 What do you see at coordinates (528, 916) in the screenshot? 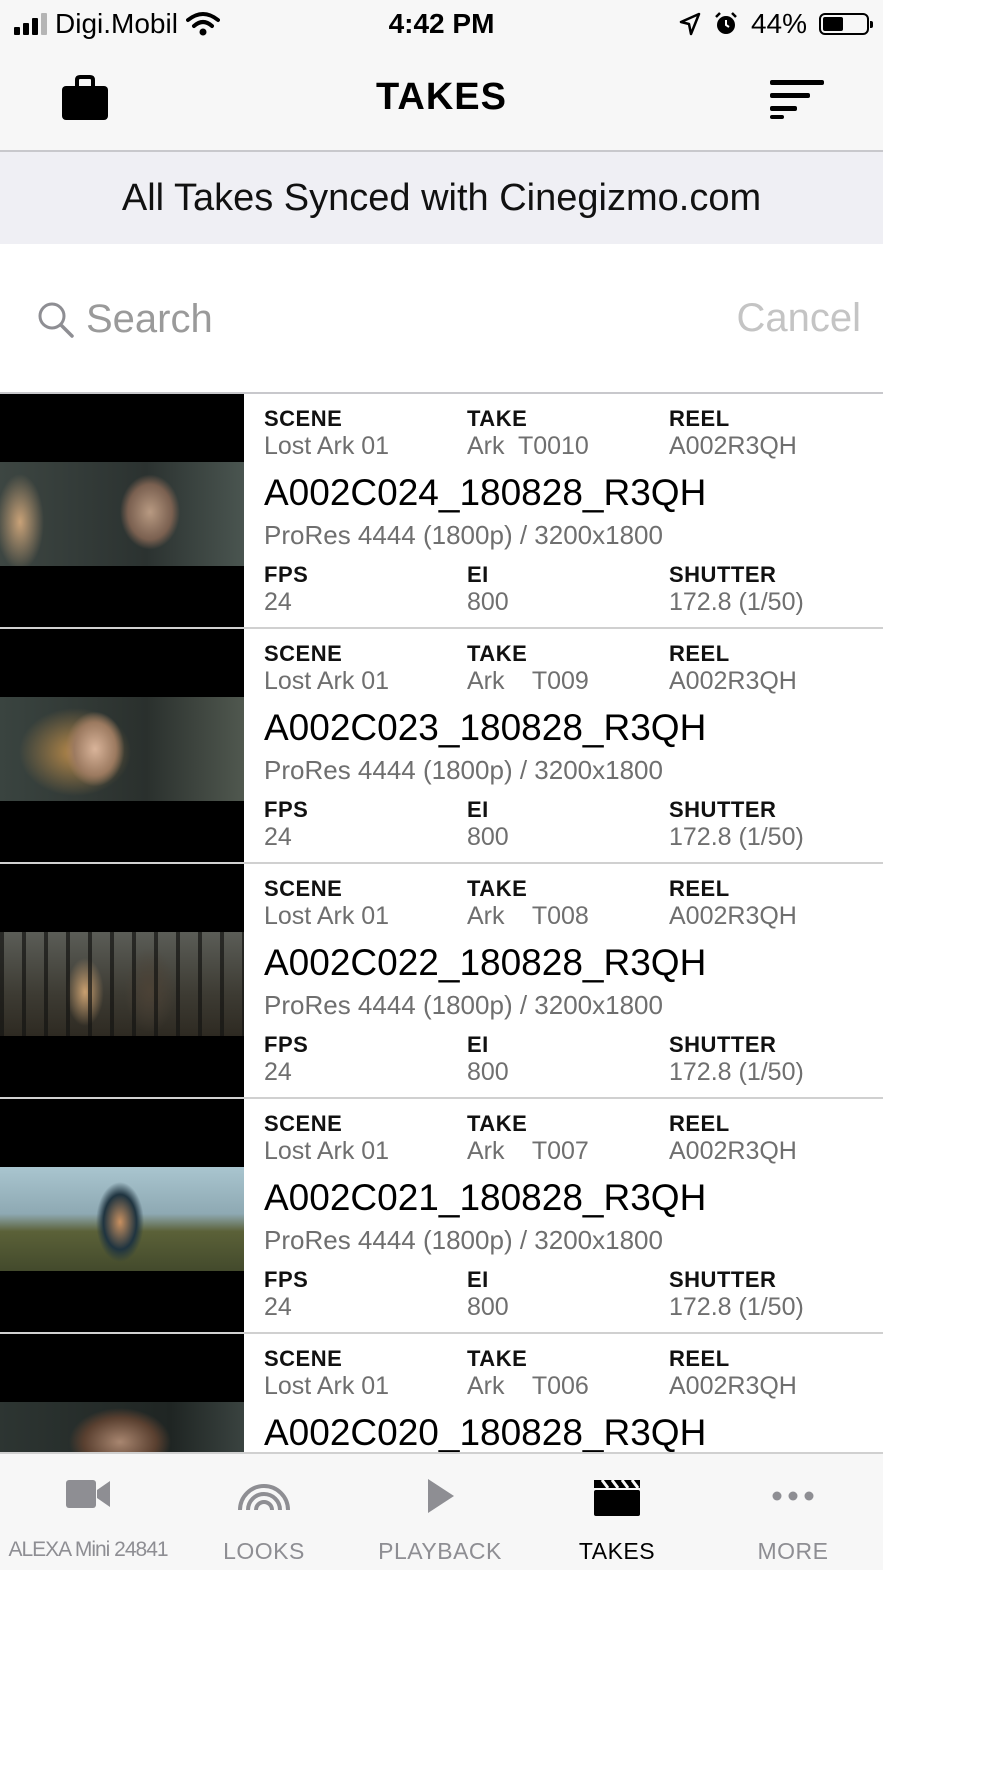
I see `take-value: Ark T008` at bounding box center [528, 916].